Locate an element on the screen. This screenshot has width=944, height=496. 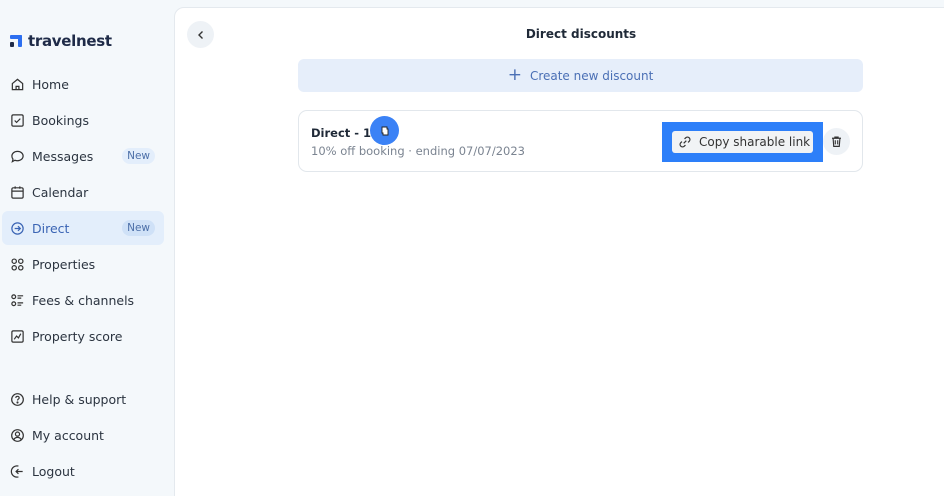
grid-circles-icon is located at coordinates (17, 264).